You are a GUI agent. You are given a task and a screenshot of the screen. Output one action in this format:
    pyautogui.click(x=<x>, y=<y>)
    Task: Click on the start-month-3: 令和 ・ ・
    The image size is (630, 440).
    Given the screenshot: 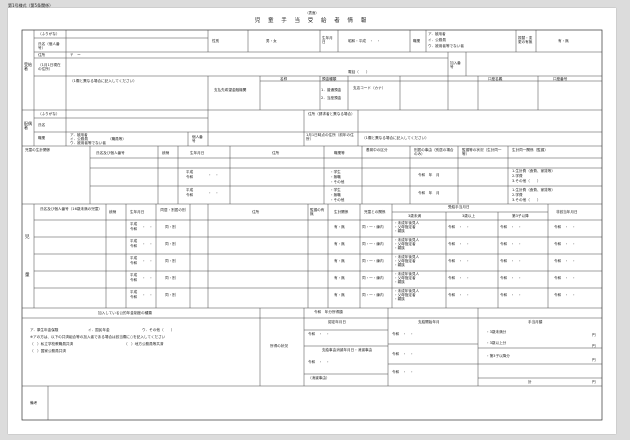 What is the action you would take?
    pyautogui.click(x=403, y=372)
    